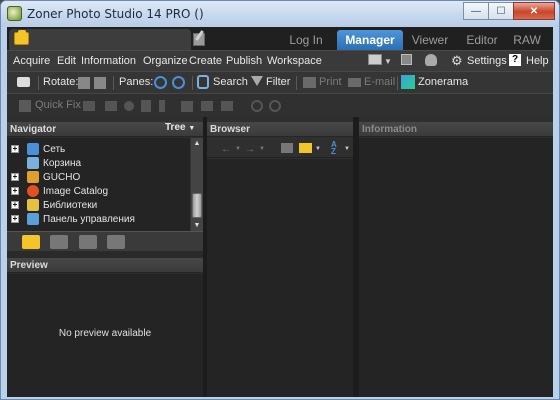 Image resolution: width=560 pixels, height=400 pixels. What do you see at coordinates (203, 82) in the screenshot?
I see `binoculars-icon` at bounding box center [203, 82].